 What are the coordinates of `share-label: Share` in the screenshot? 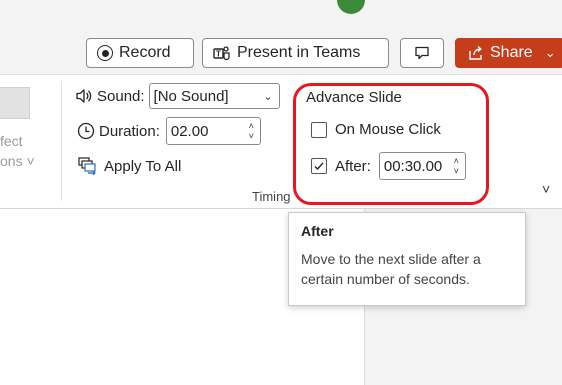 It's located at (511, 52).